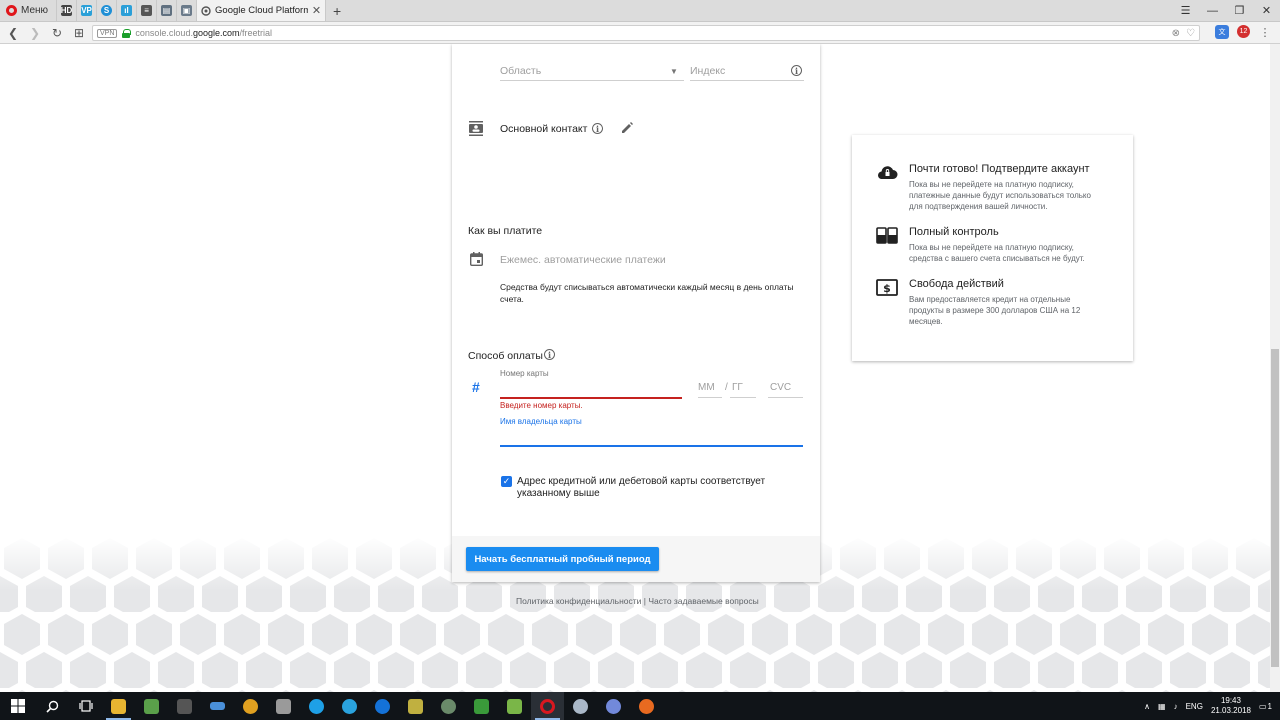  I want to click on zip-info-icon: i, so click(796, 70).